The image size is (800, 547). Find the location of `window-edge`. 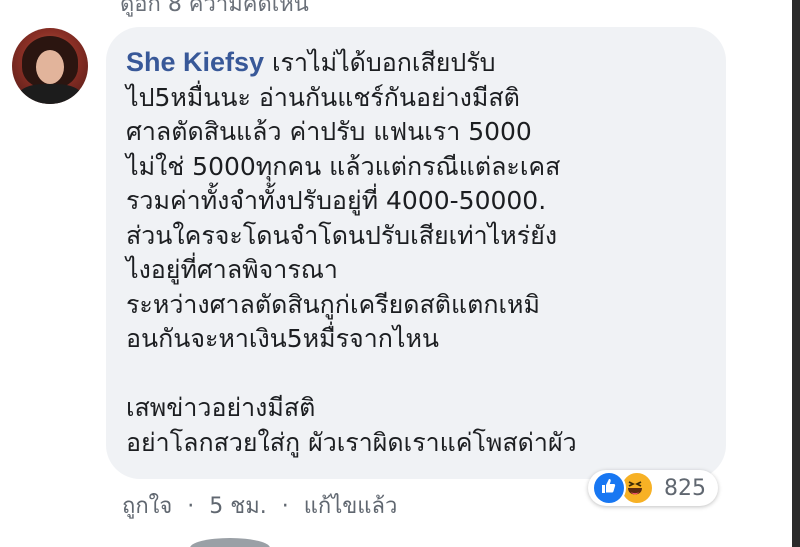

window-edge is located at coordinates (796, 273).